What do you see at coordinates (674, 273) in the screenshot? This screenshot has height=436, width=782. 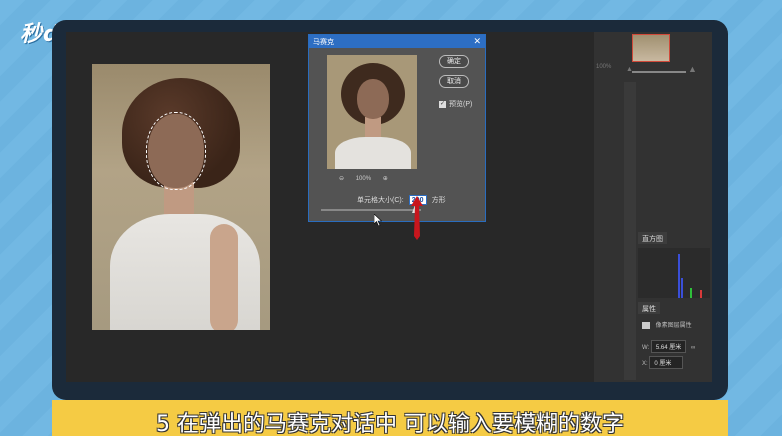 I see `histogram-chart` at bounding box center [674, 273].